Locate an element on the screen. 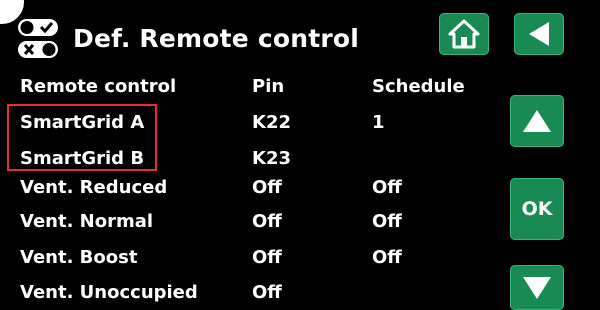 The width and height of the screenshot is (600, 310). back-button is located at coordinates (539, 34).